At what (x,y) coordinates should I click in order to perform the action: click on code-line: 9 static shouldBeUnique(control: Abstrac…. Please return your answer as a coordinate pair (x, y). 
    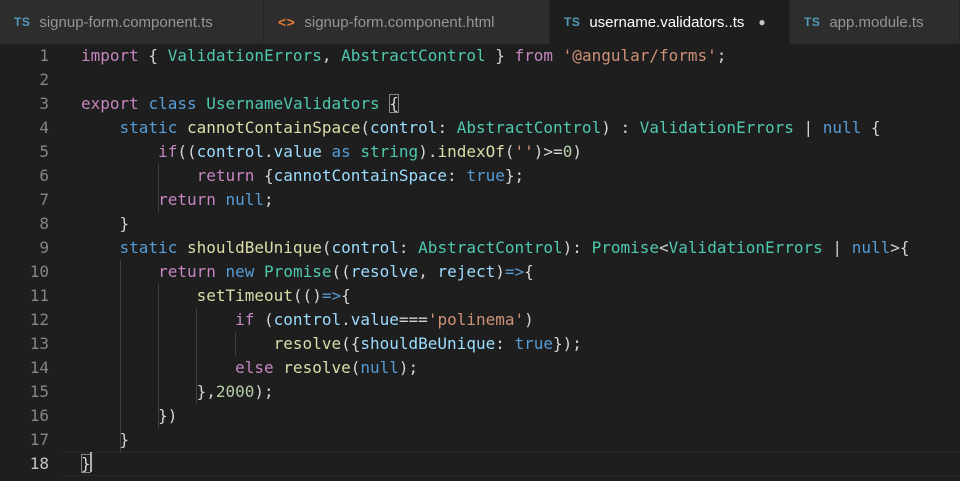
    Looking at the image, I should click on (480, 248).